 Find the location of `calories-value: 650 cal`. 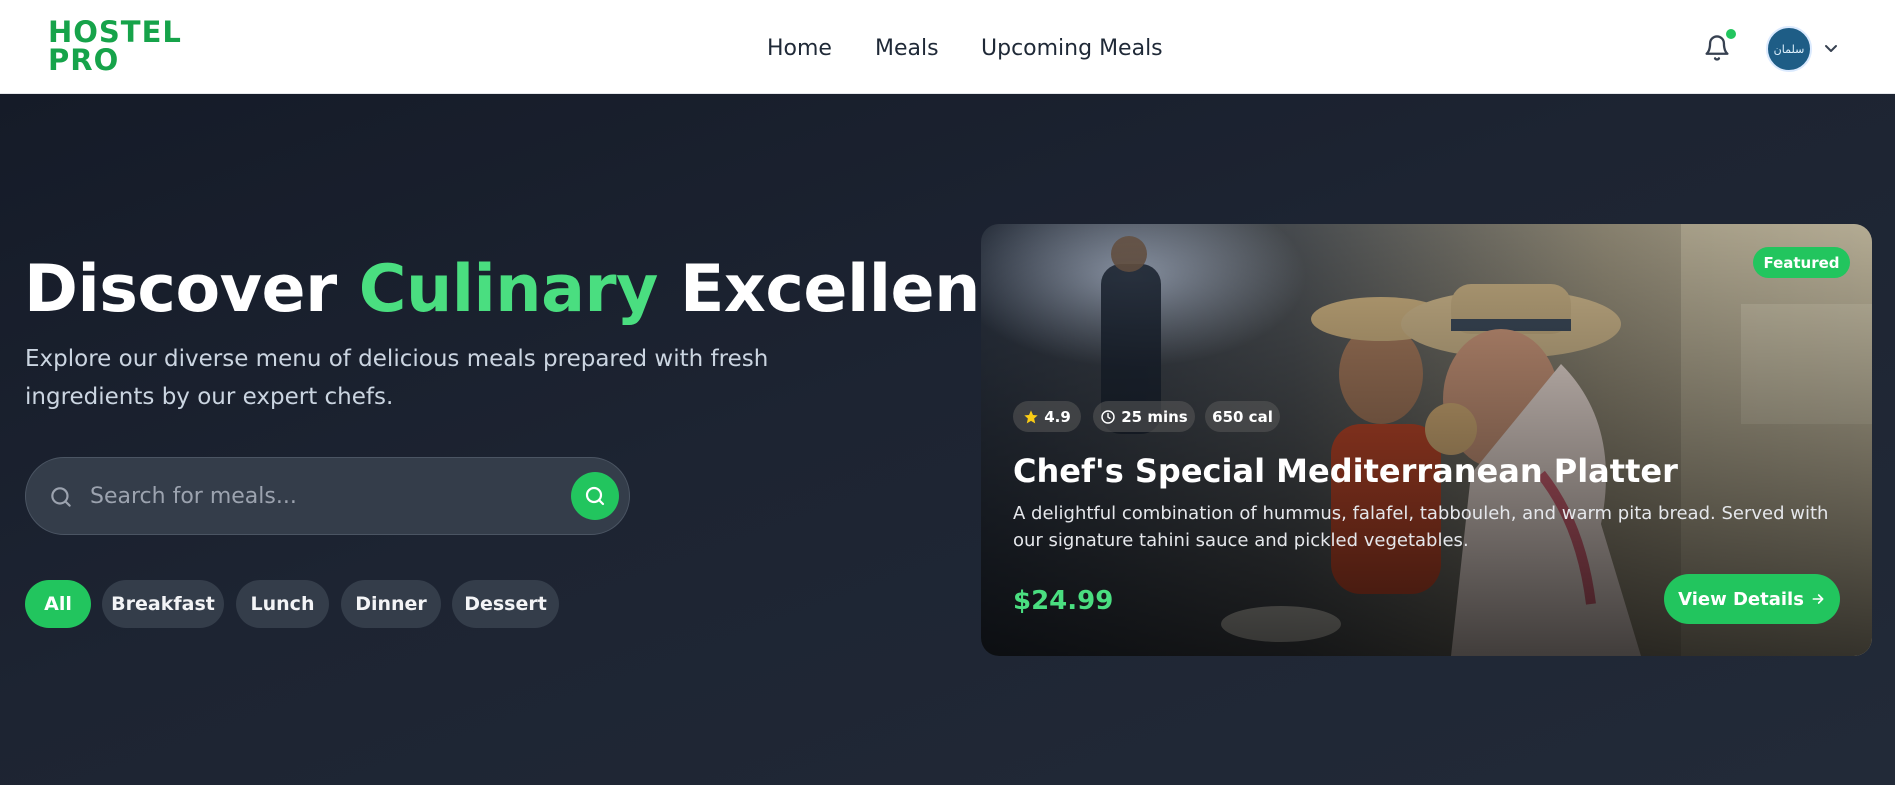

calories-value: 650 cal is located at coordinates (1242, 416).